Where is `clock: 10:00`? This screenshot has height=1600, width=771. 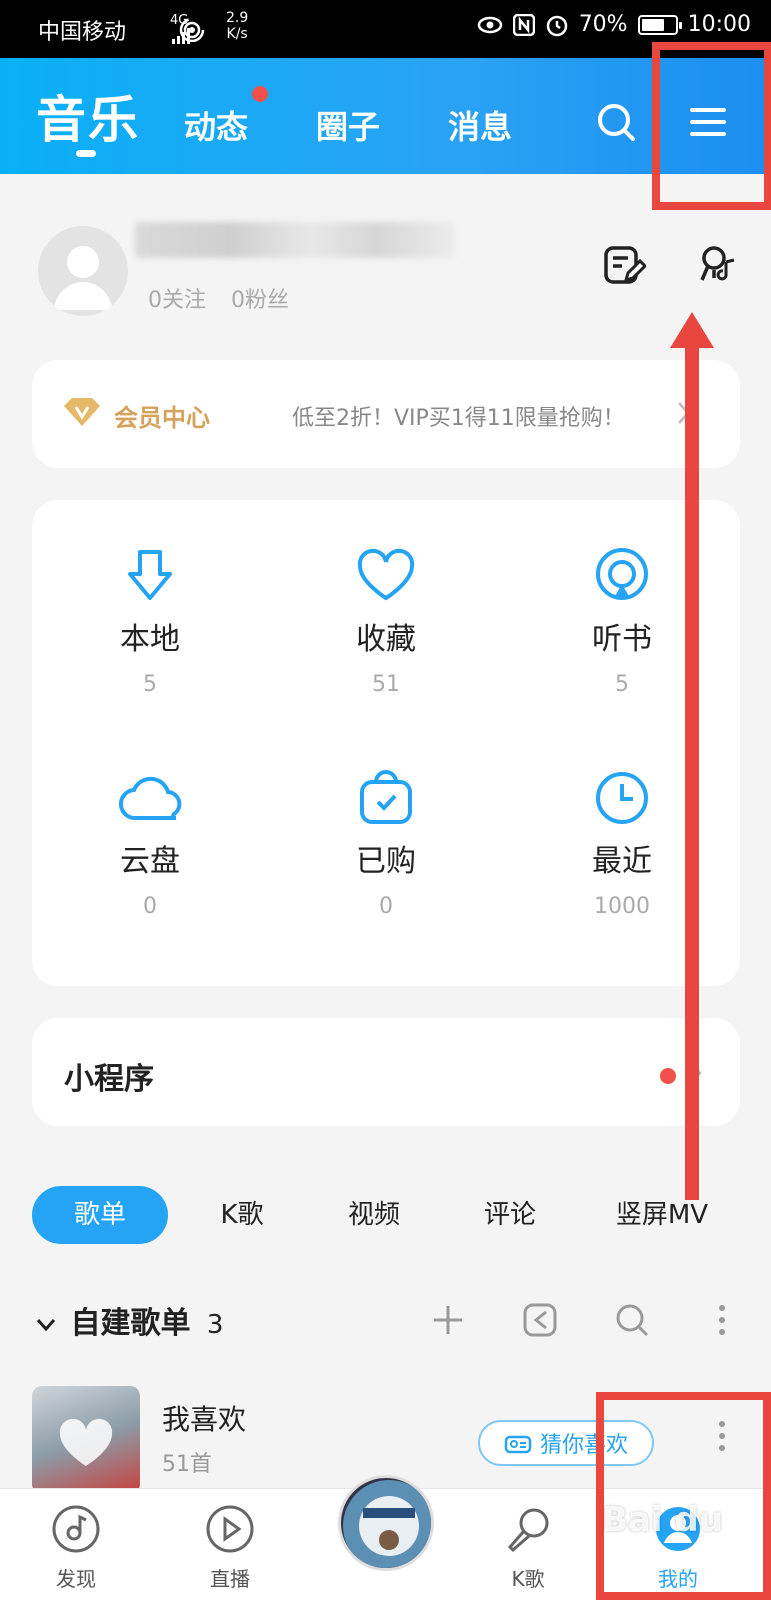 clock: 10:00 is located at coordinates (719, 24).